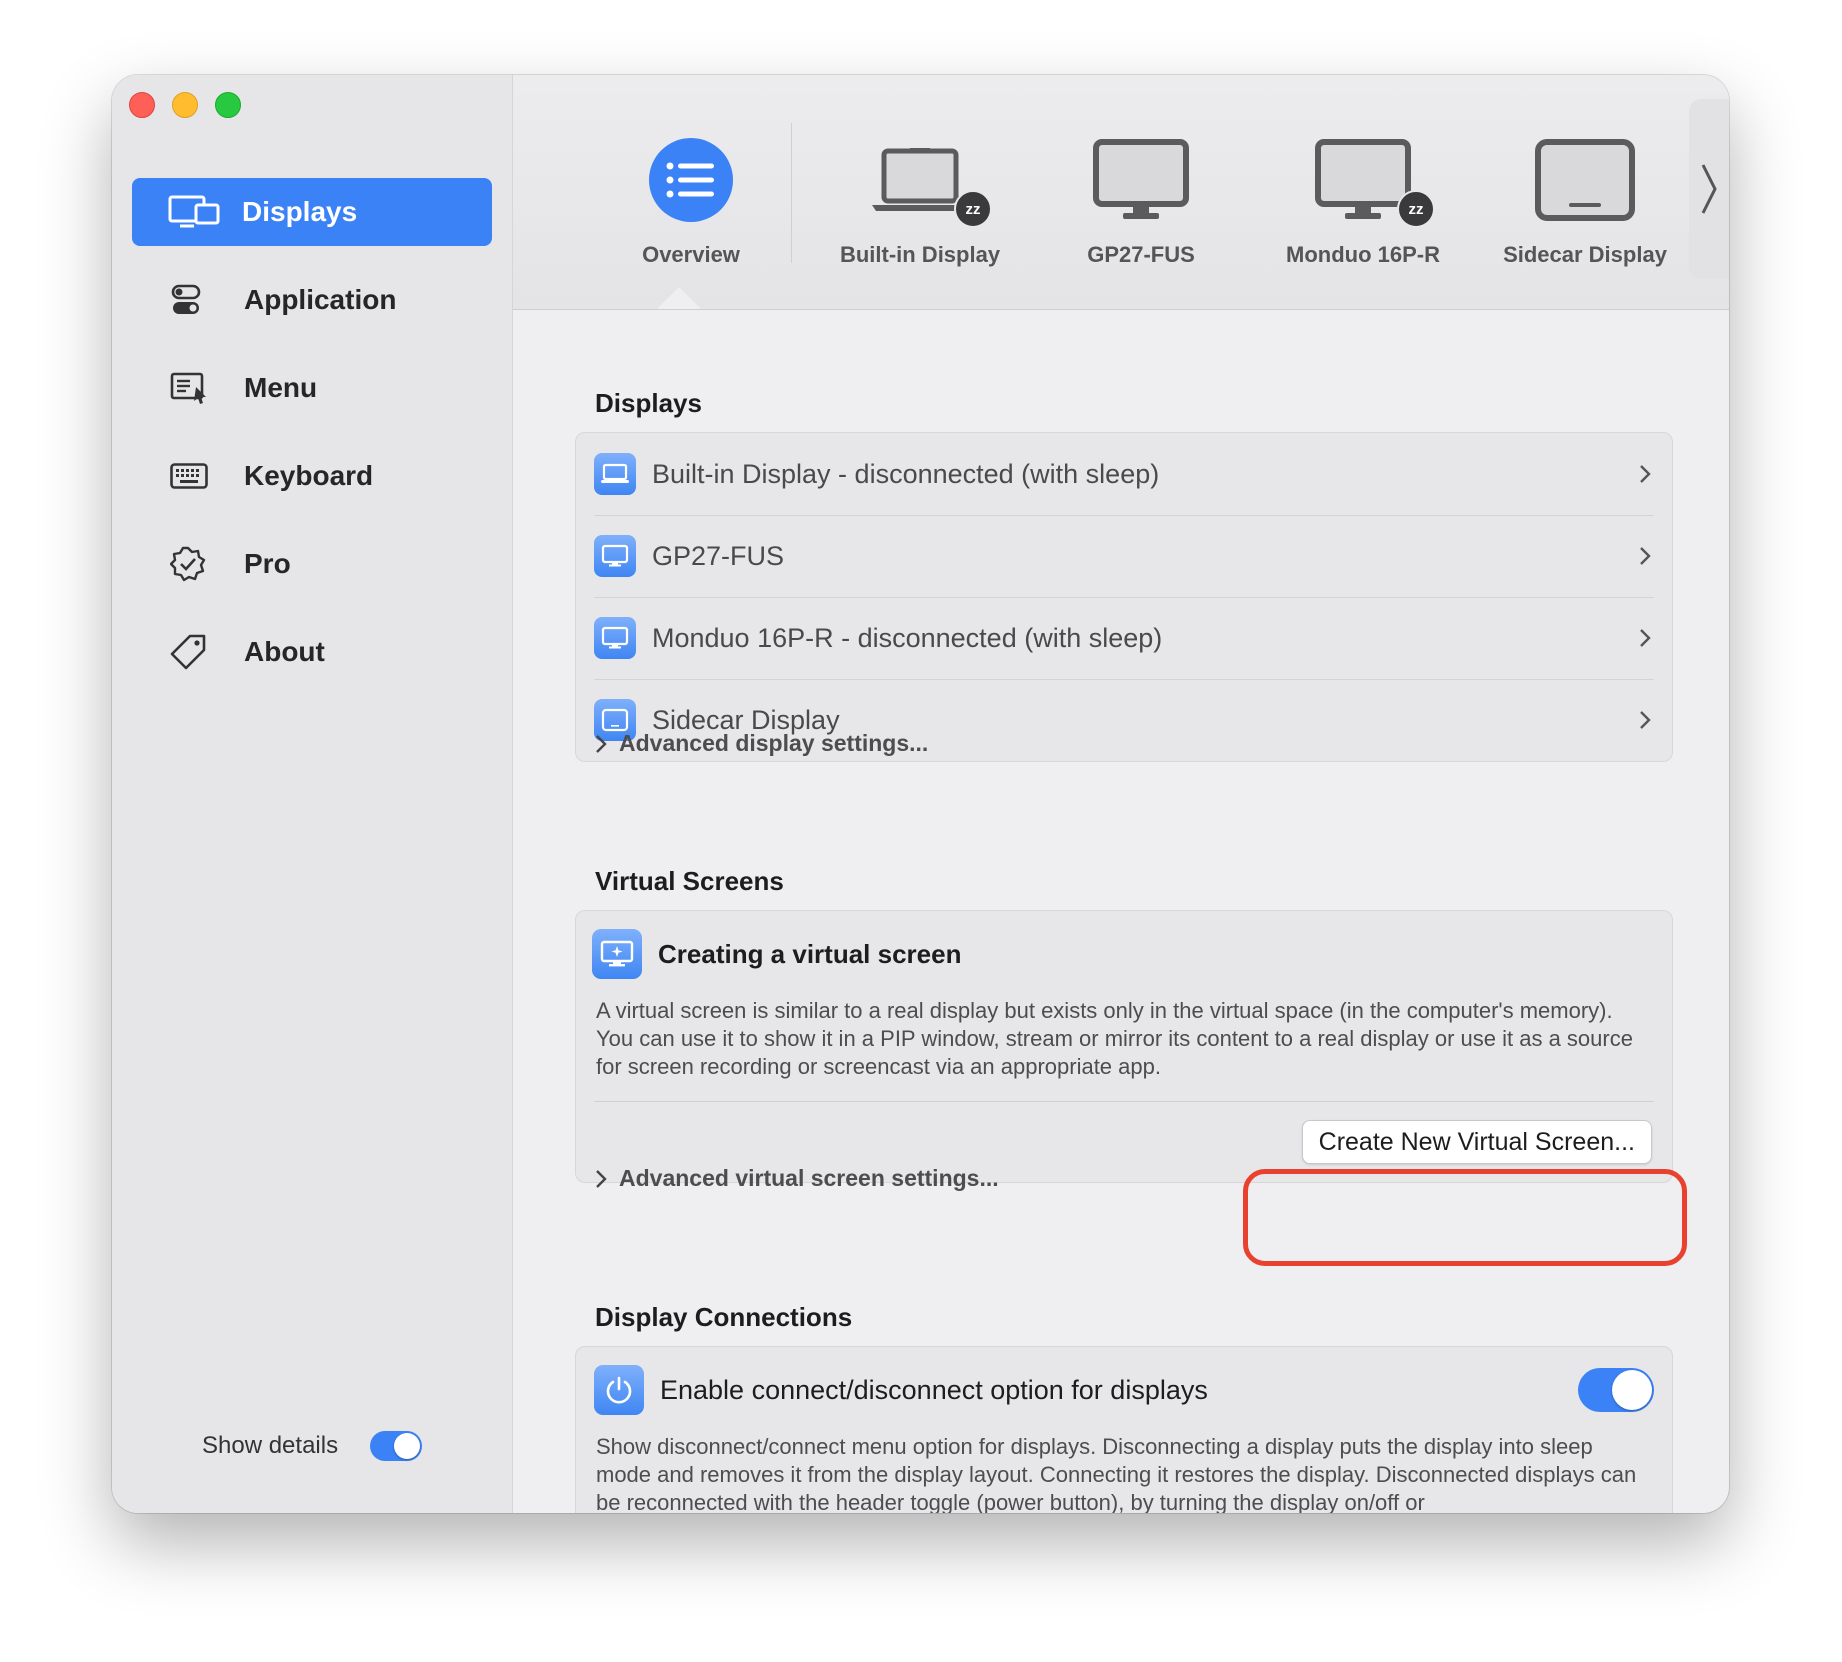 The height and width of the screenshot is (1662, 1842). What do you see at coordinates (396, 1446) in the screenshot?
I see `show-details-toggle` at bounding box center [396, 1446].